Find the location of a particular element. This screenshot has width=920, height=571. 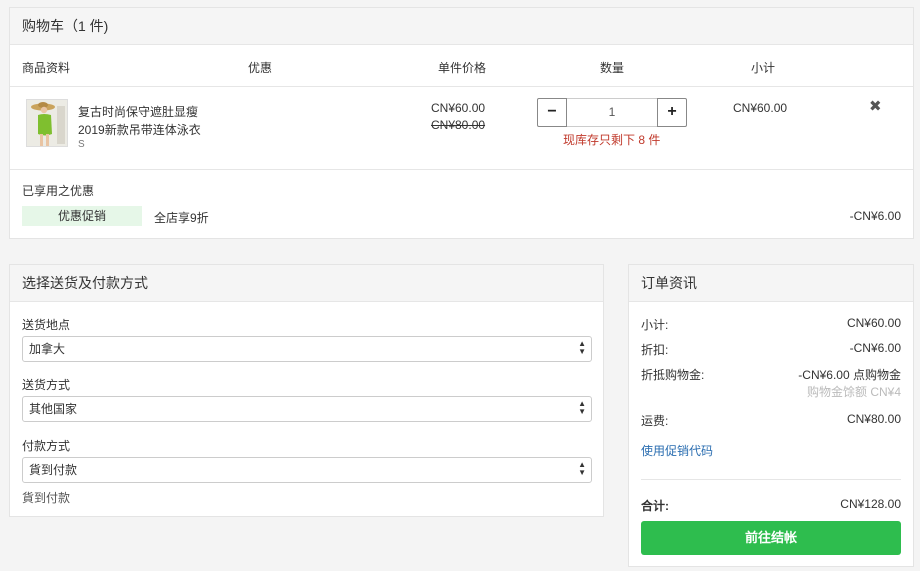

promo-description: 全店享9折 is located at coordinates (181, 218).